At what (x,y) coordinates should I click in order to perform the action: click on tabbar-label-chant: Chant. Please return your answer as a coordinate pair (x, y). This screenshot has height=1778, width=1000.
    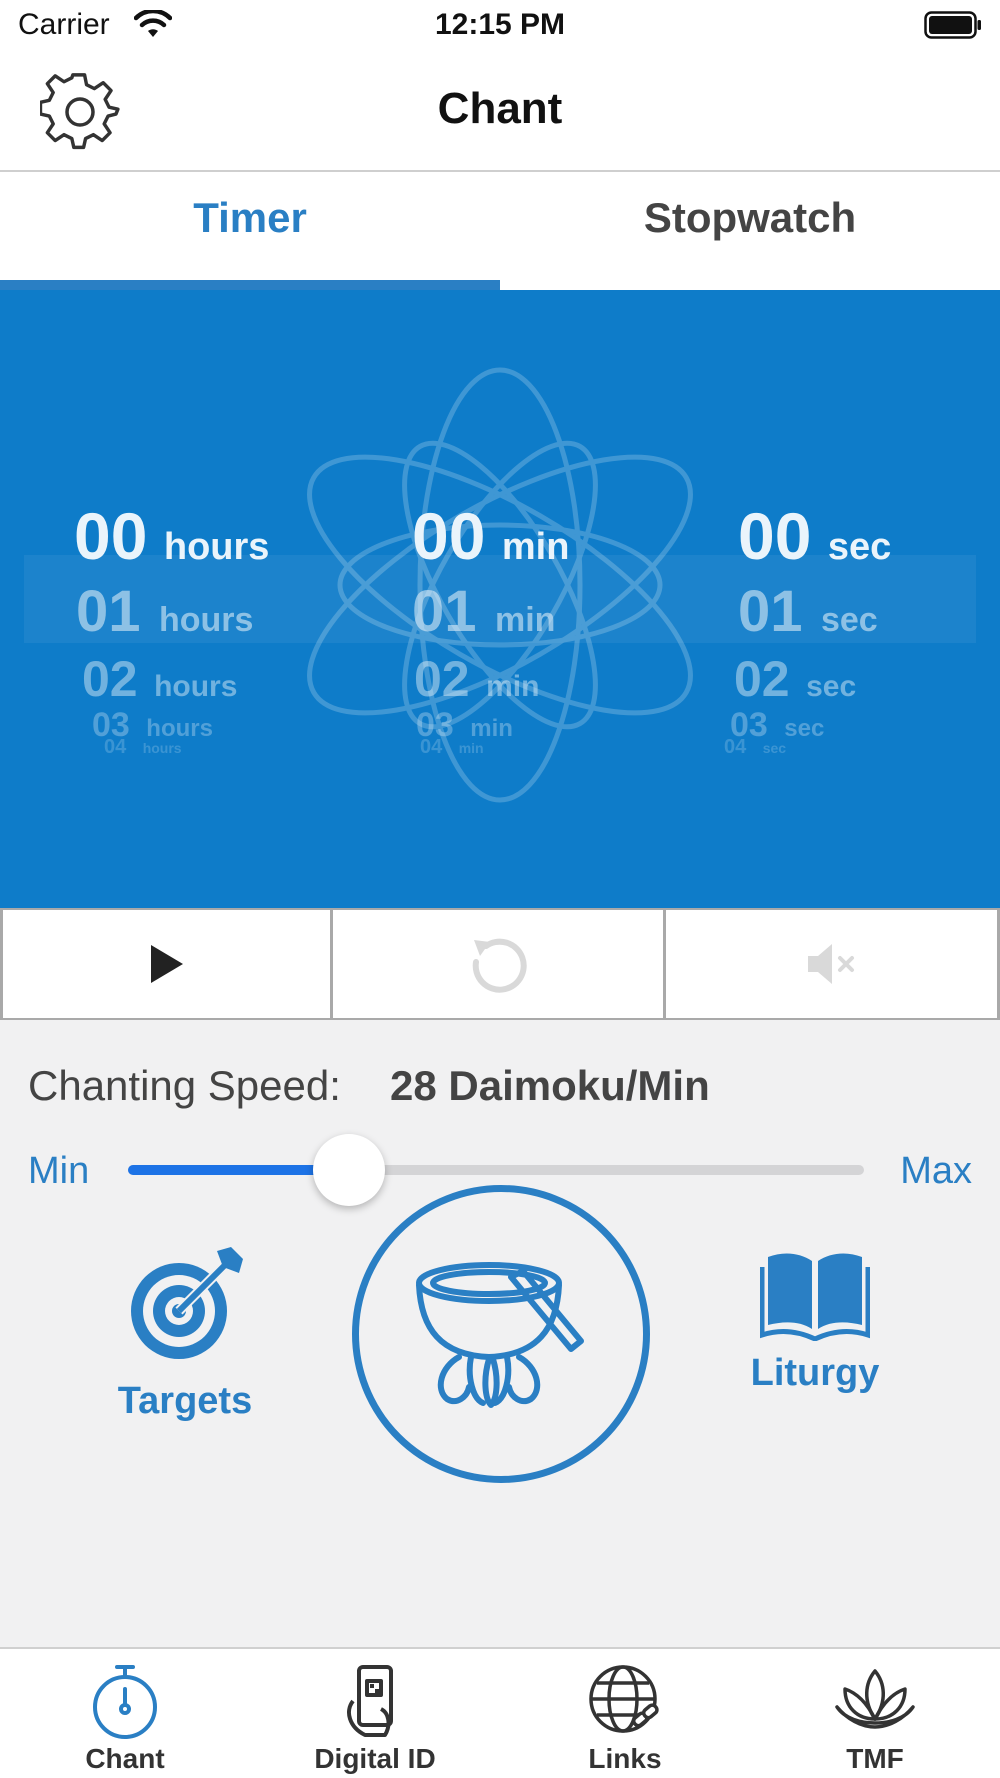
    Looking at the image, I should click on (125, 1758).